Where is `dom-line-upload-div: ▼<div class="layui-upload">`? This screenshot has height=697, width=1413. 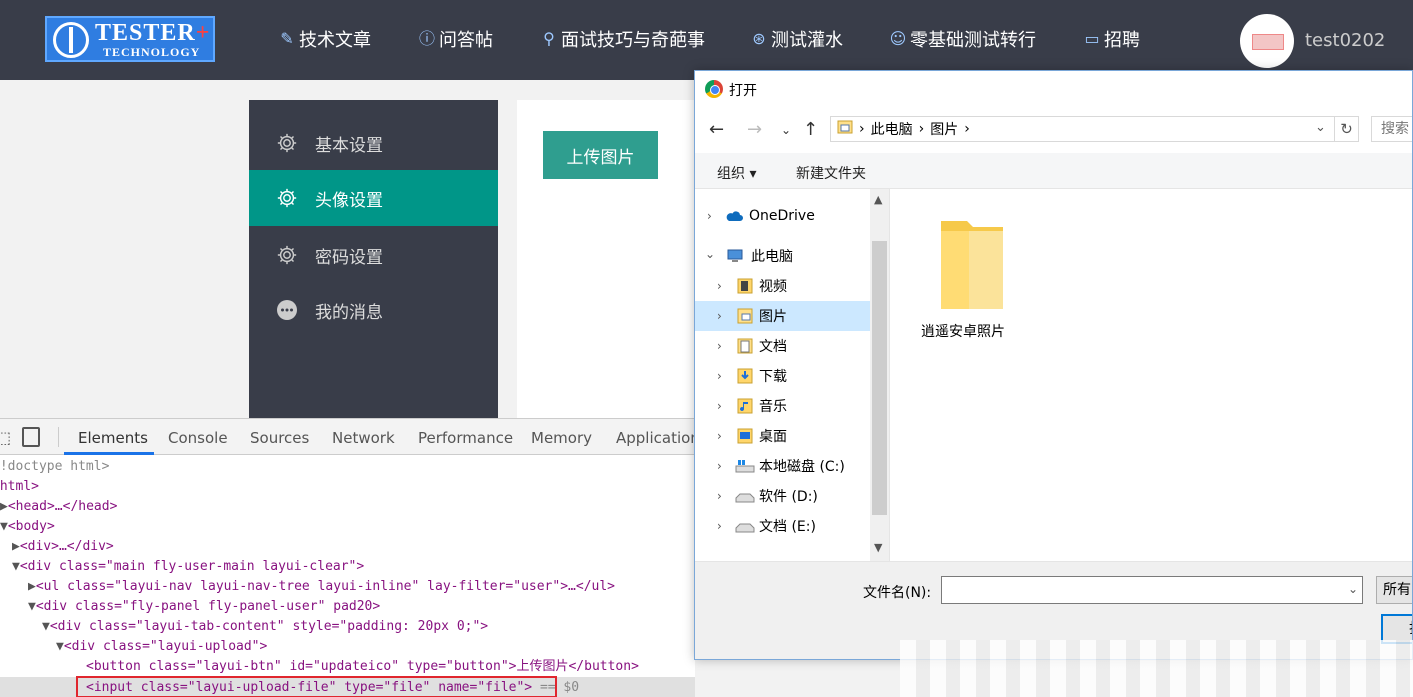 dom-line-upload-div: ▼<div class="layui-upload"> is located at coordinates (161, 647).